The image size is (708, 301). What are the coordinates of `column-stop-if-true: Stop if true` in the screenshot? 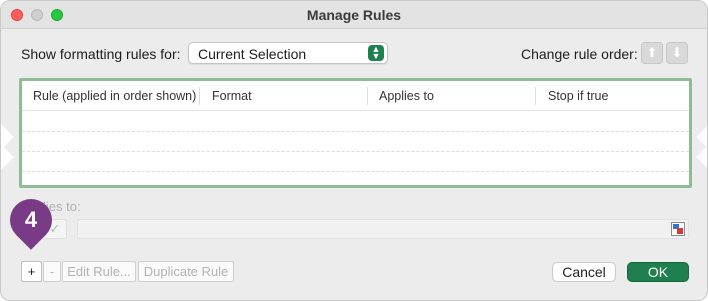 It's located at (578, 96).